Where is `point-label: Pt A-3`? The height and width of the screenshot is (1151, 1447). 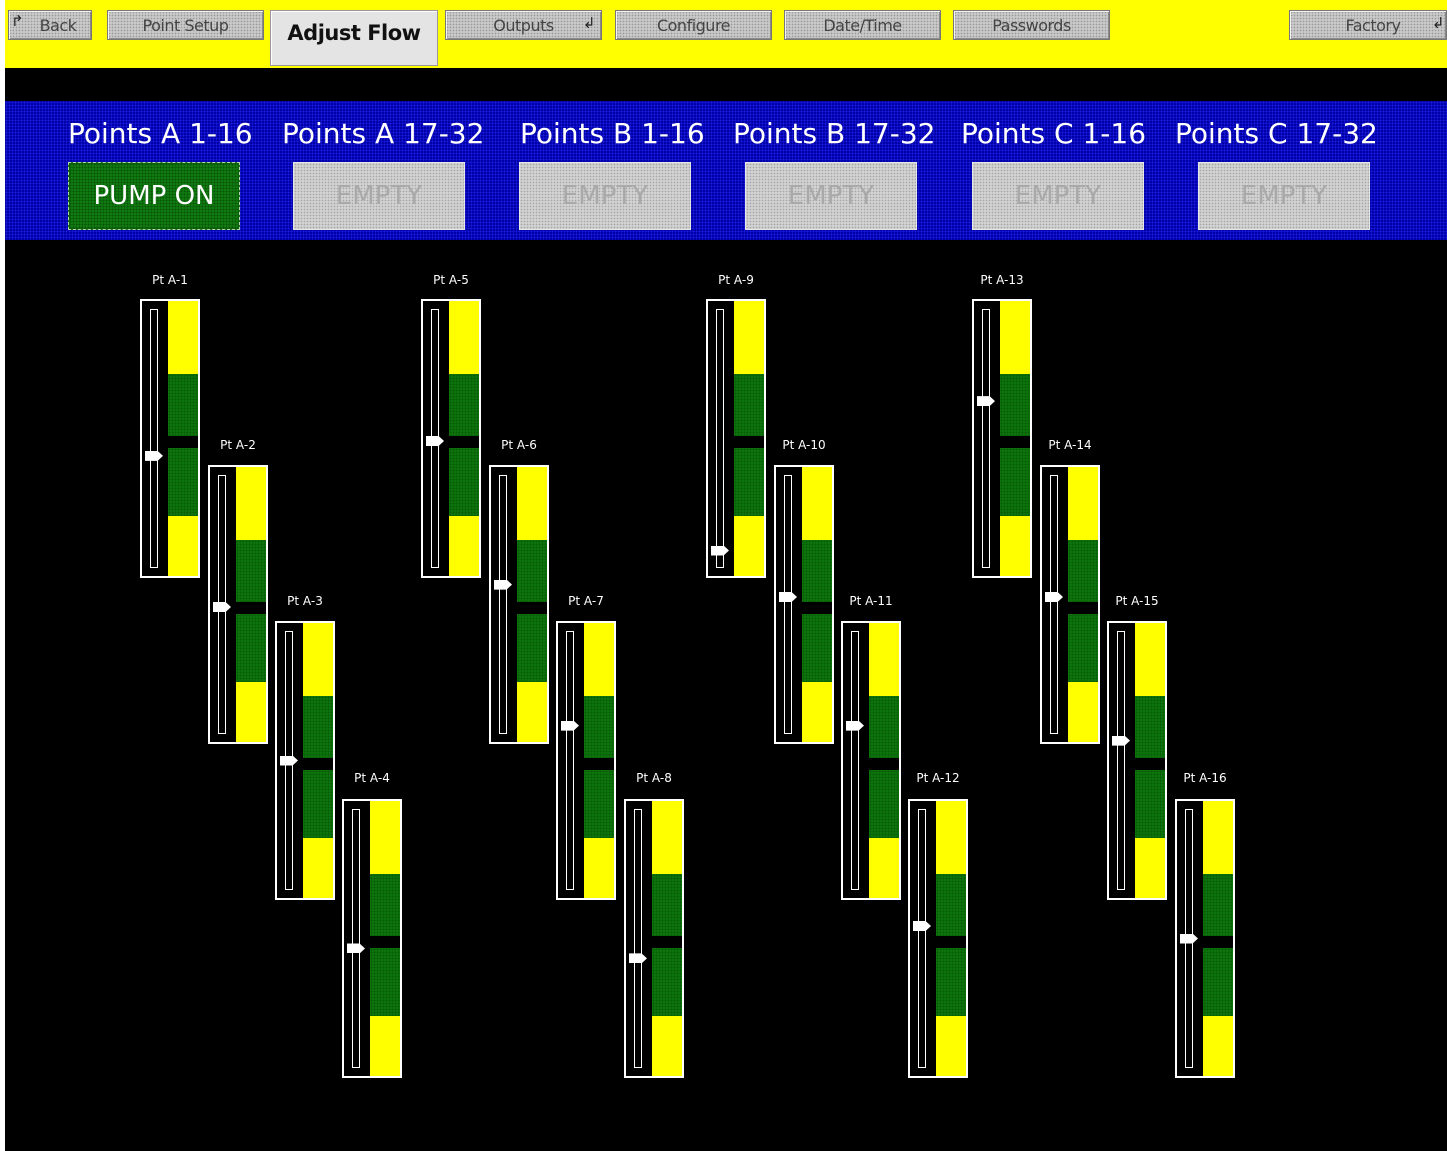 point-label: Pt A-3 is located at coordinates (305, 601).